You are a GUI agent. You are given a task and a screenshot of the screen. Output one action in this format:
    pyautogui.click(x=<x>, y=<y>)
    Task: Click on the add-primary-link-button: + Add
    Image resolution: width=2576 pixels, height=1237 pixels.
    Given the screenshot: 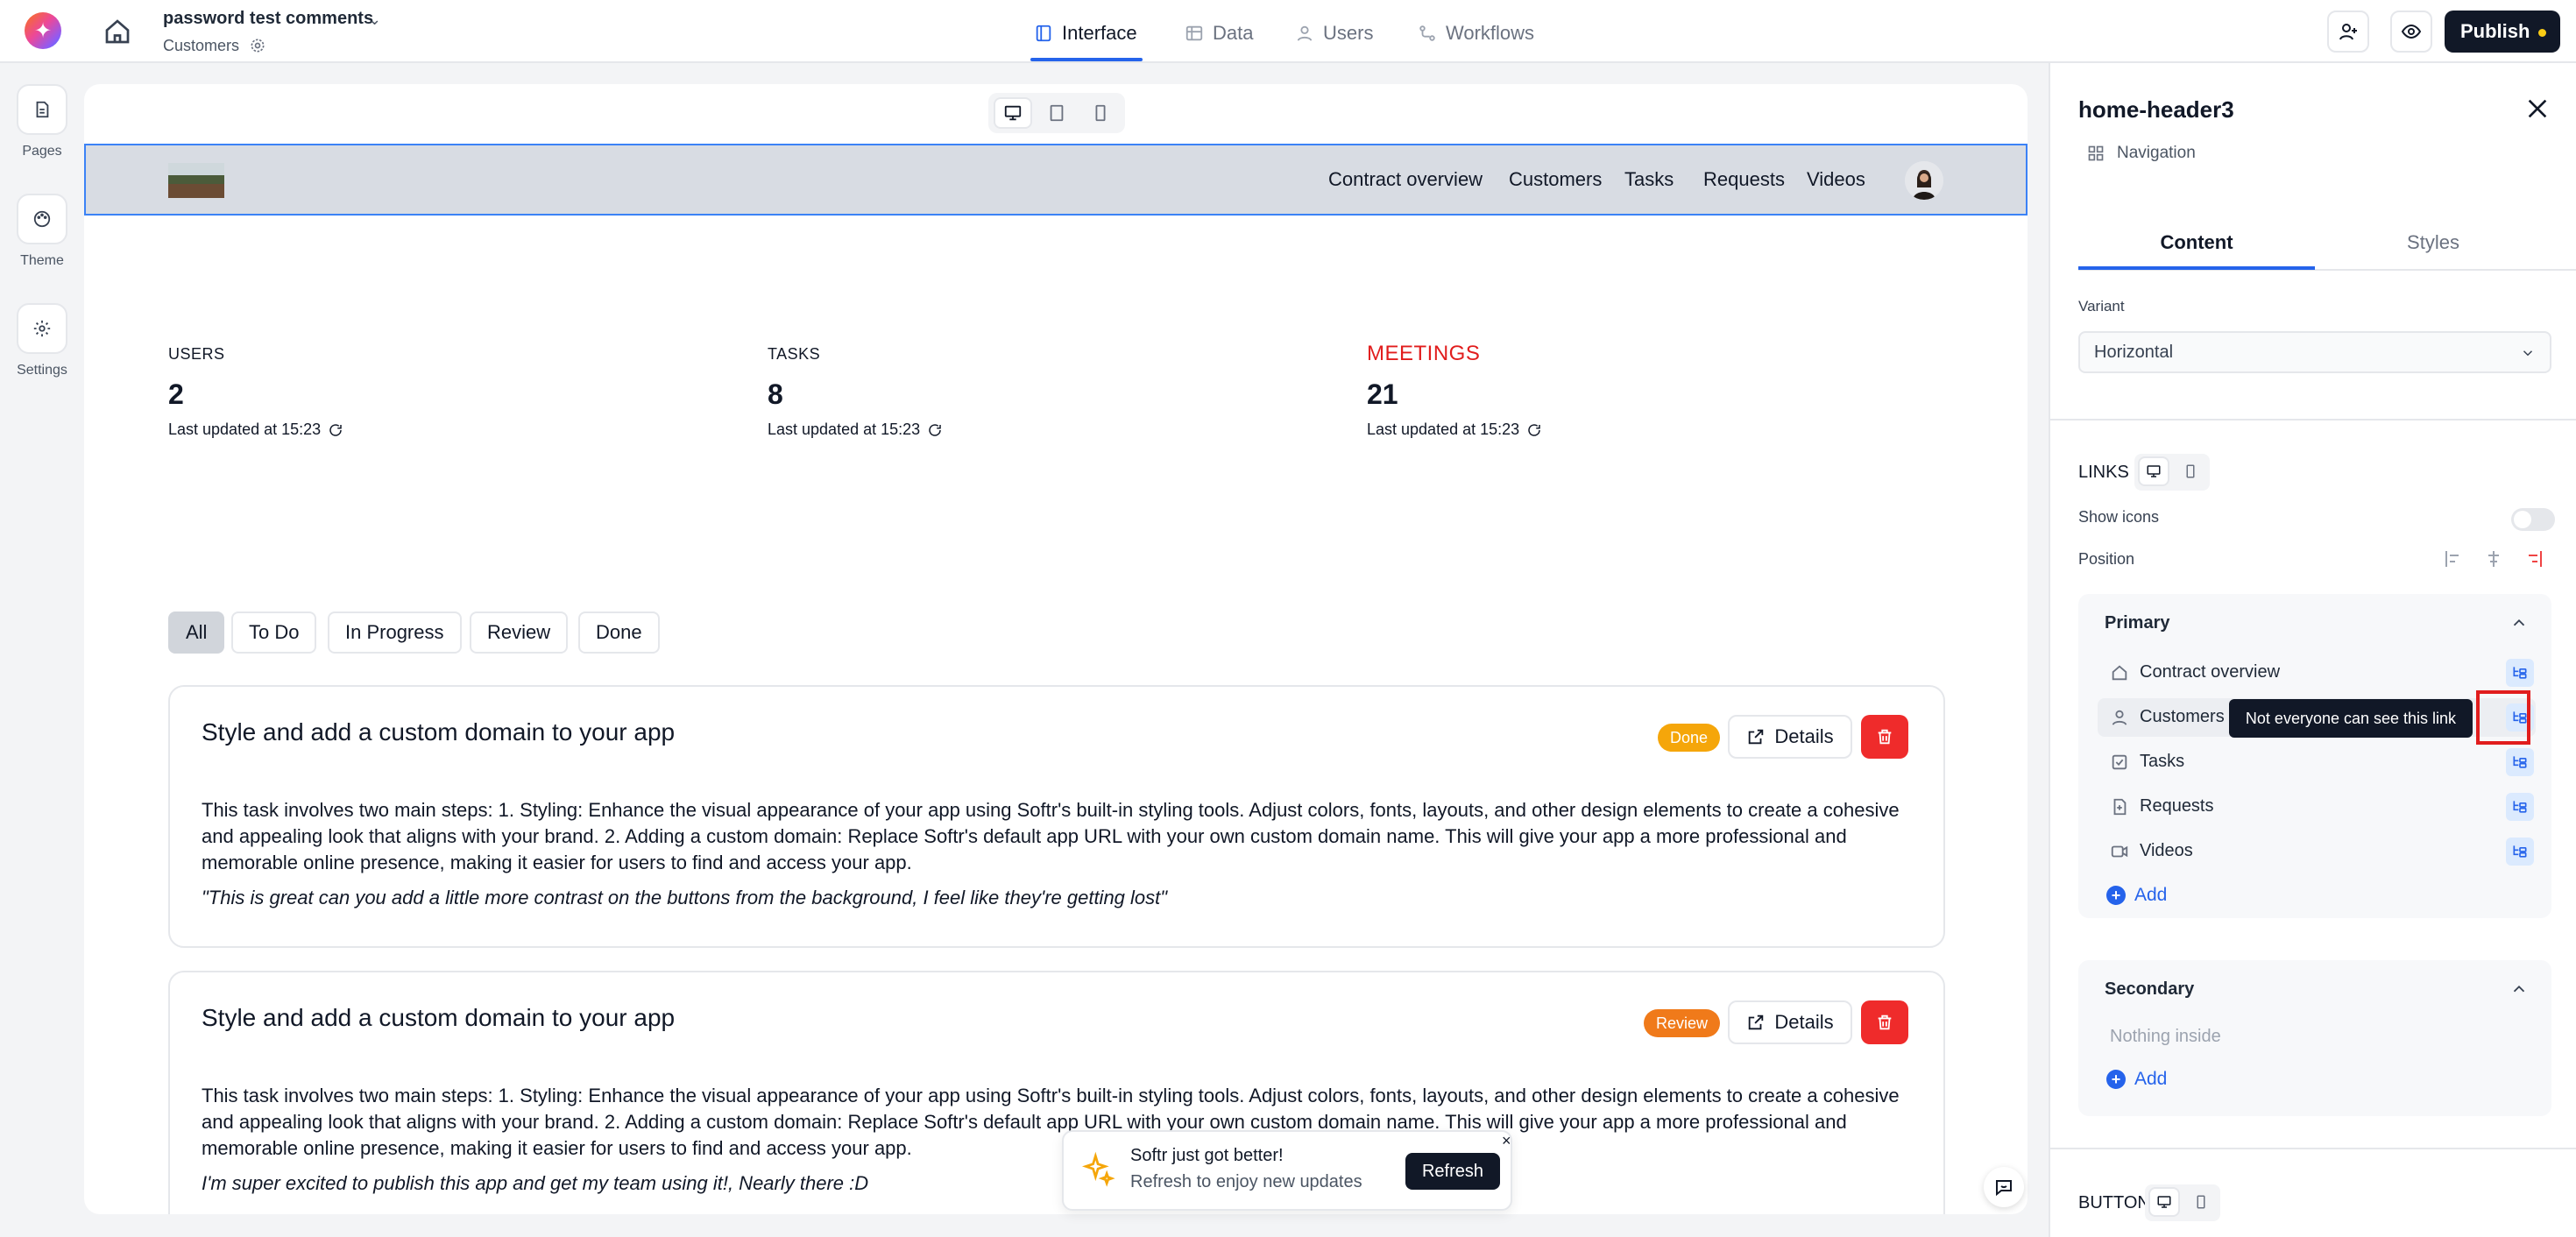 What is the action you would take?
    pyautogui.click(x=2136, y=895)
    